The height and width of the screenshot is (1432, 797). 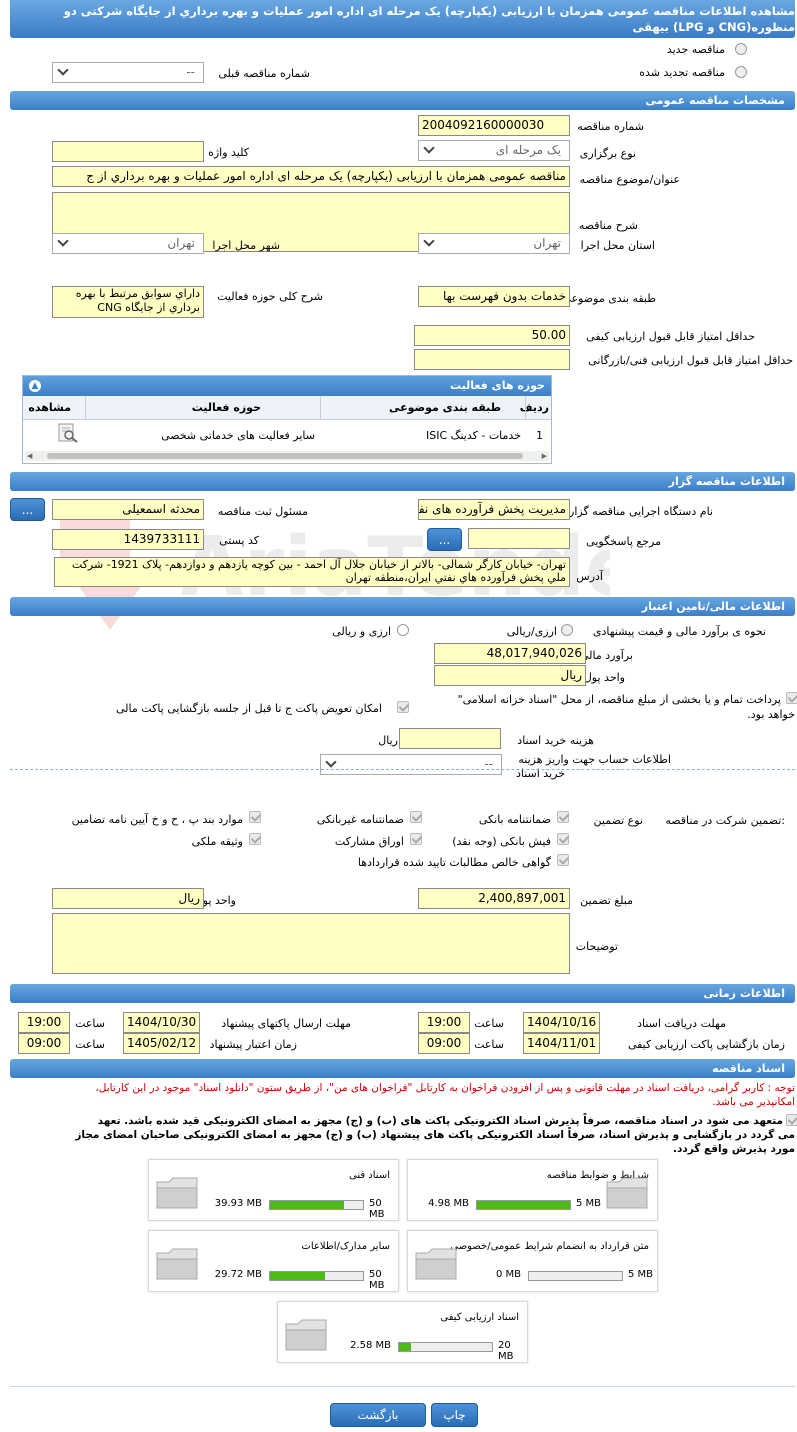 I want to click on folder-icon, so click(x=177, y=1263).